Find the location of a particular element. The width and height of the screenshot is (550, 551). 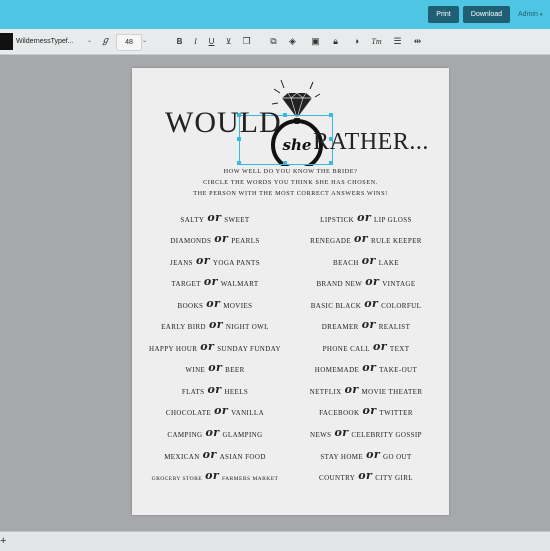

text-transform-icon: Tт is located at coordinates (376, 41).